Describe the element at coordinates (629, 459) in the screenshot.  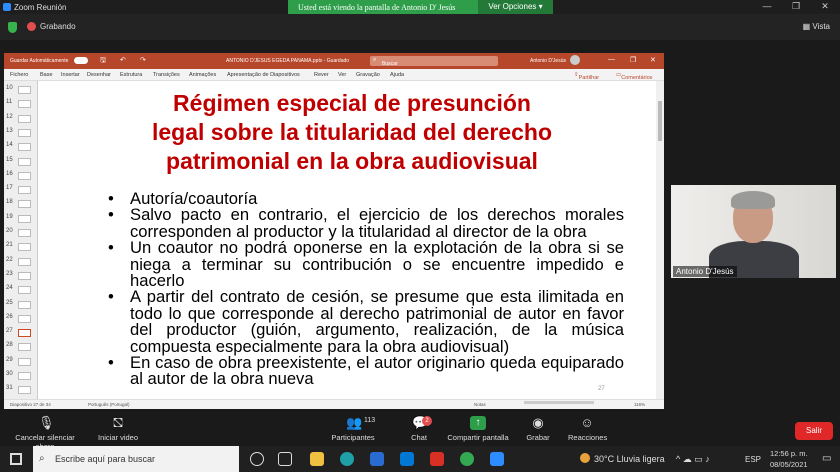
I see `weather-text: 30°C Lluvia ligera` at that location.